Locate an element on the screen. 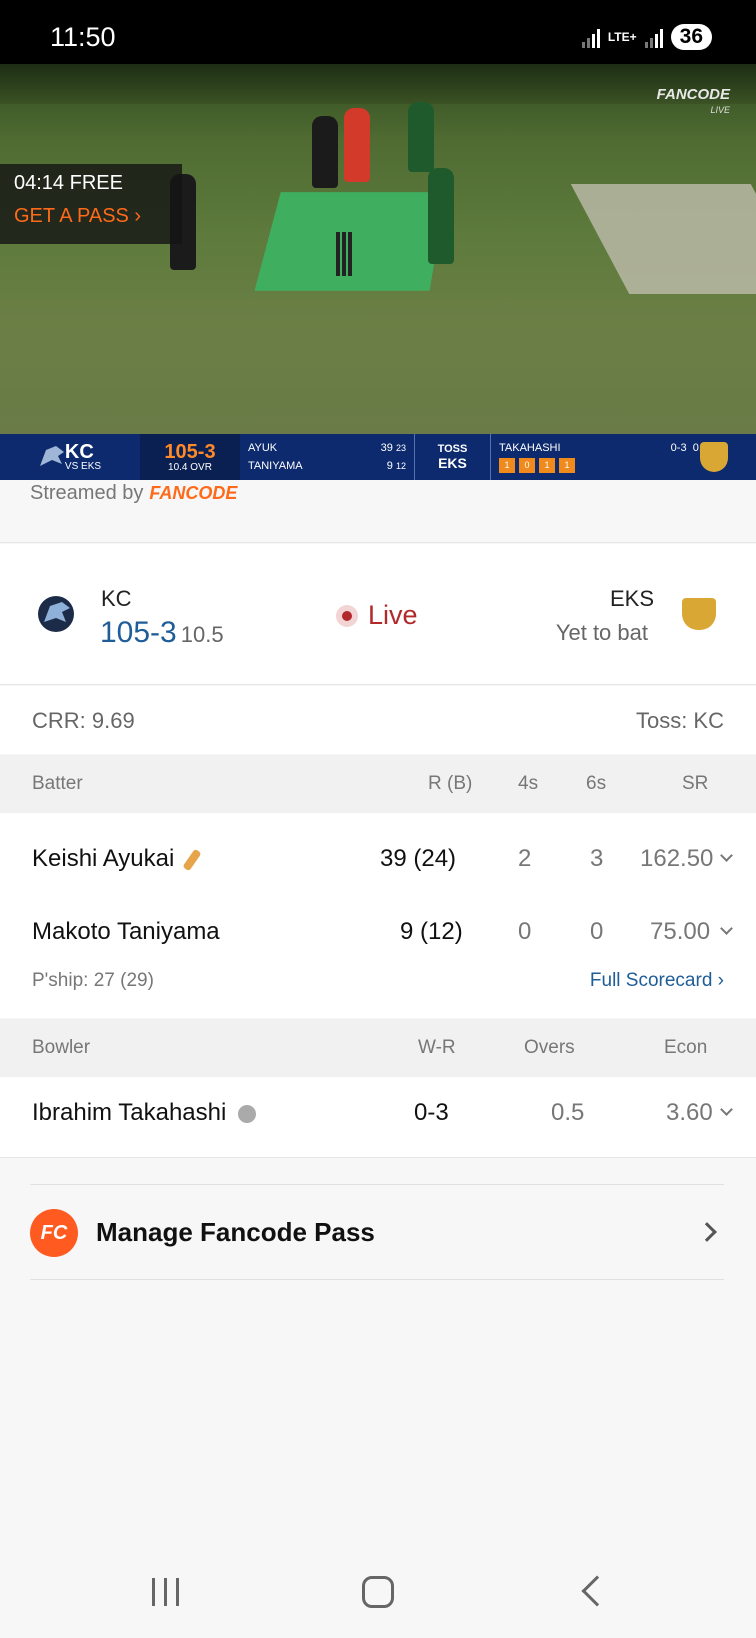  current-run-rate: CRR: 9.69 is located at coordinates (83, 720).